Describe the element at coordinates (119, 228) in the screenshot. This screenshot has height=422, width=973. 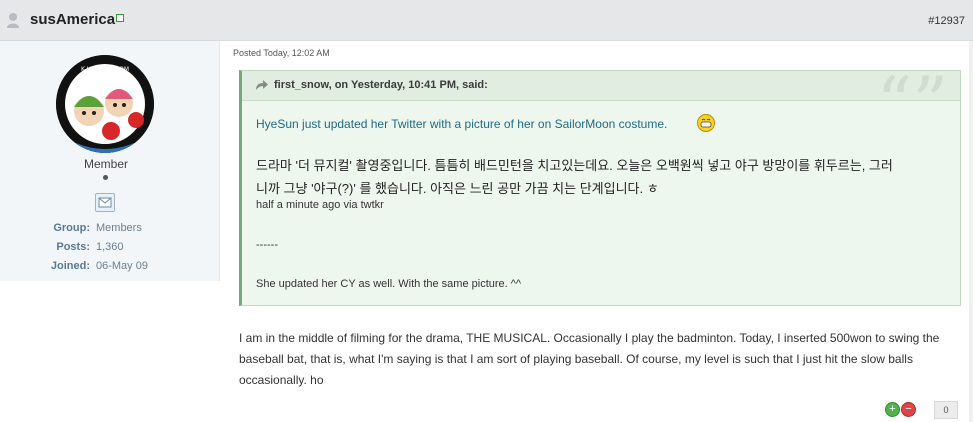
I see `group-value: Members` at that location.